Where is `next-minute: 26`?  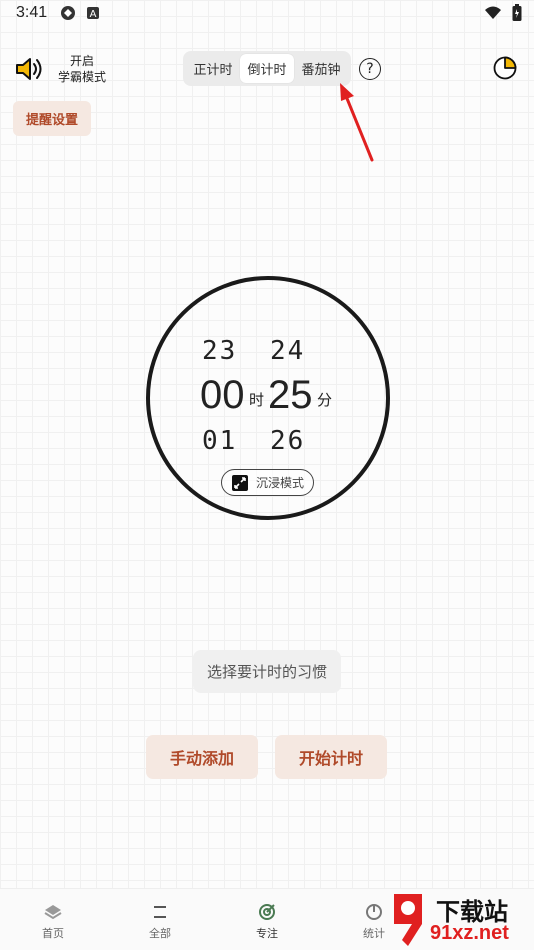
next-minute: 26 is located at coordinates (288, 441).